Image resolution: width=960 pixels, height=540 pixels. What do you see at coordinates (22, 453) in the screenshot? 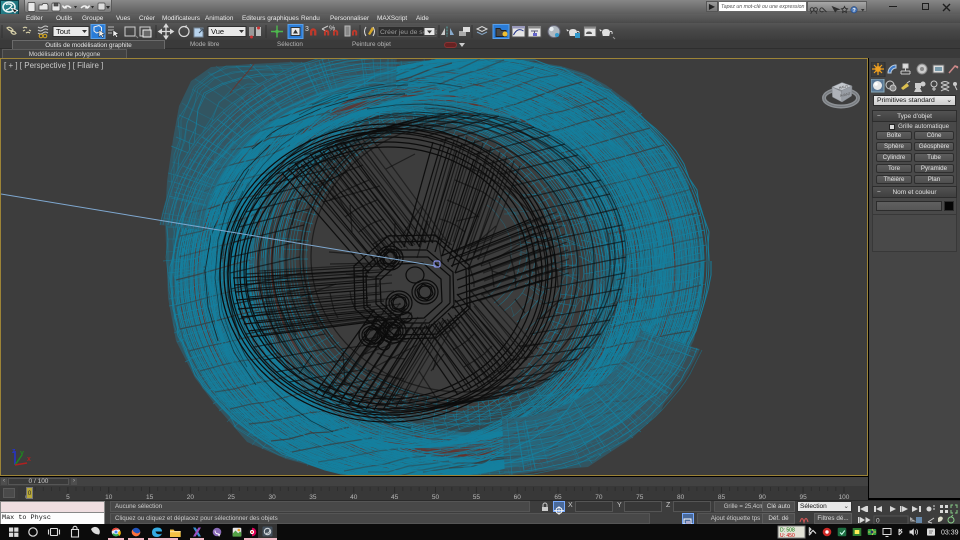
I see `svg-text: y` at bounding box center [22, 453].